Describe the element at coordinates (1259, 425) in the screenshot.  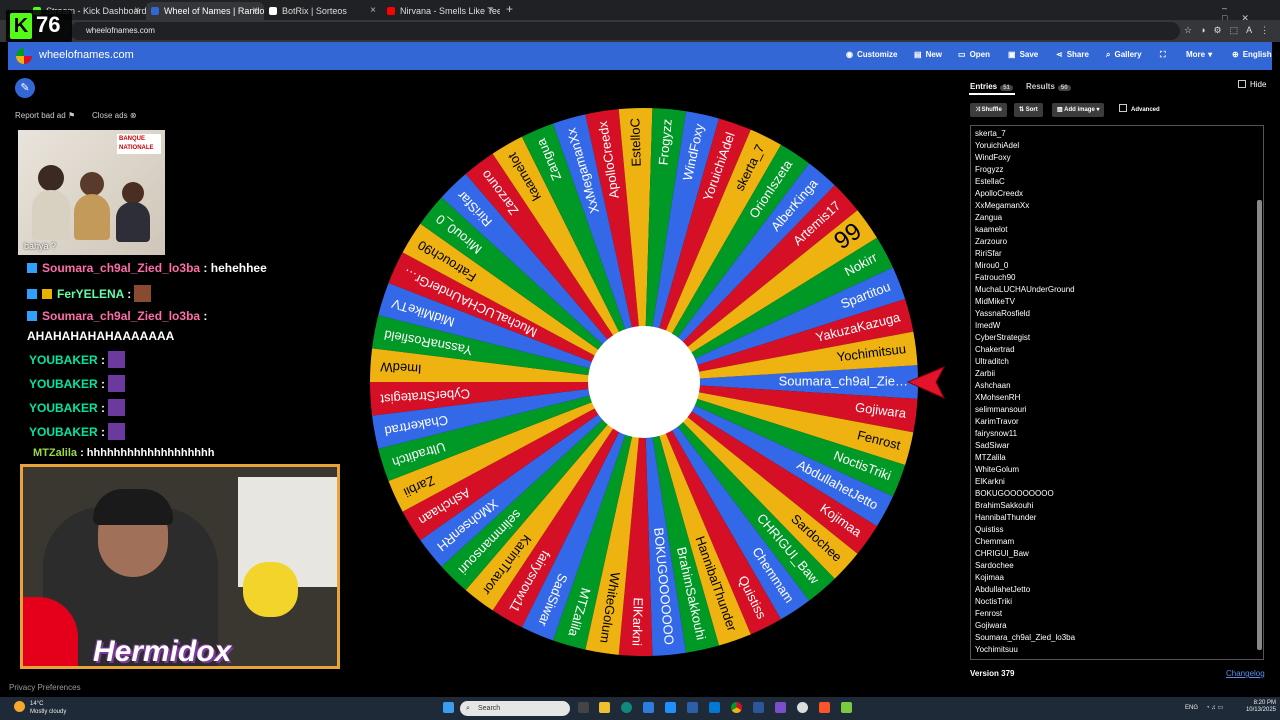
I see `scrollbar` at that location.